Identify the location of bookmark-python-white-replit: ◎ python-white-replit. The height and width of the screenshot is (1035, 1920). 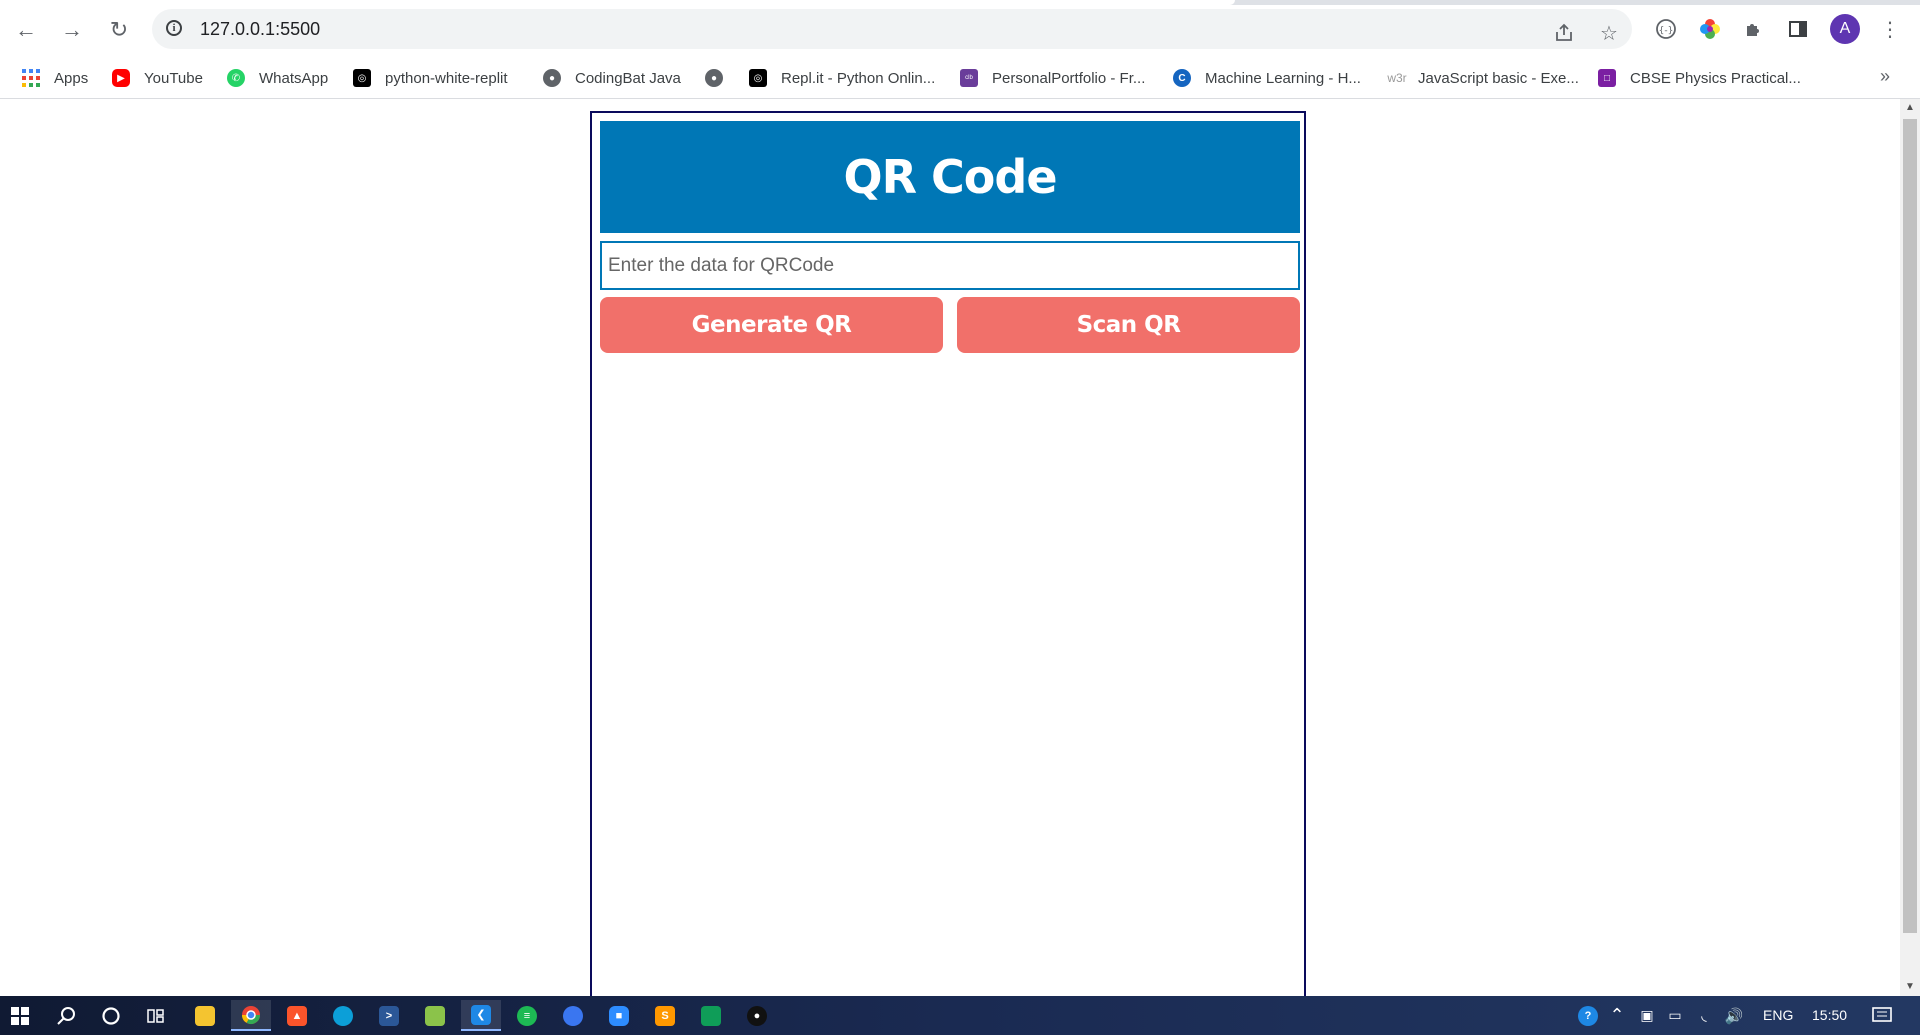
(430, 78).